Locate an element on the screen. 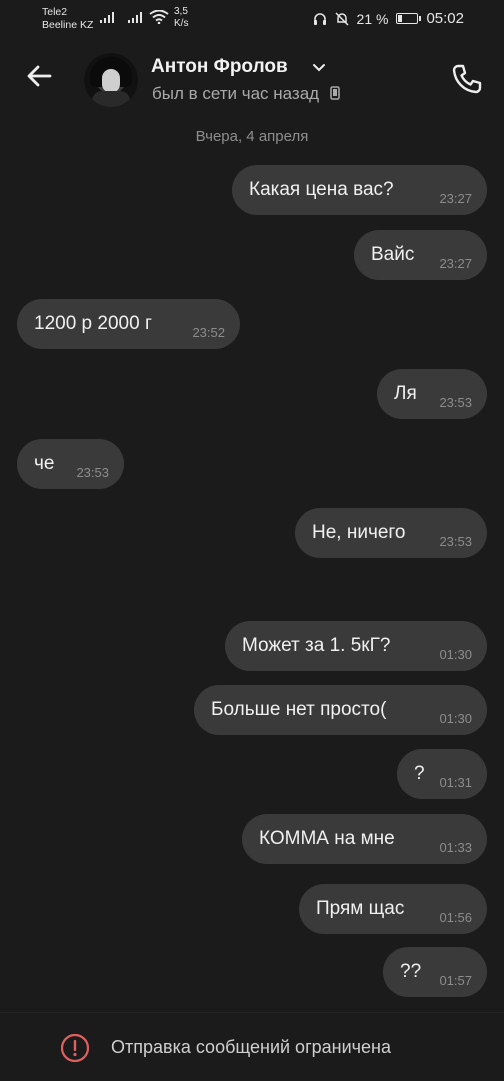 Image resolution: width=504 pixels, height=1081 pixels. exclamation-circle-icon is located at coordinates (75, 1048).